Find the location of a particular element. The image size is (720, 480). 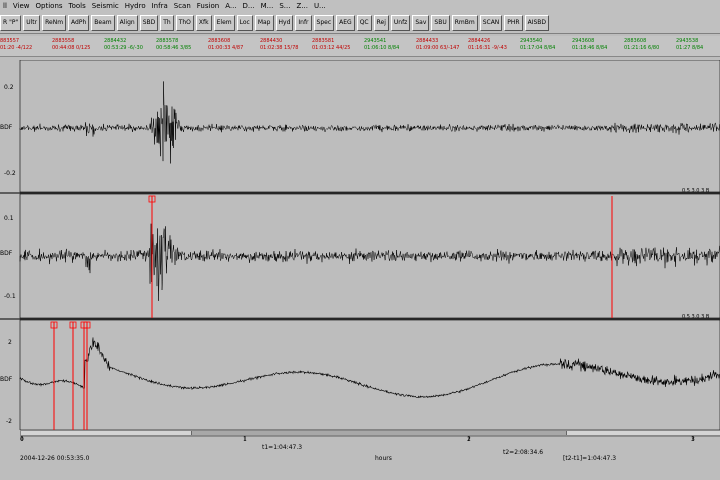

t1-label: t1=1:04:47.3 is located at coordinates (282, 447).